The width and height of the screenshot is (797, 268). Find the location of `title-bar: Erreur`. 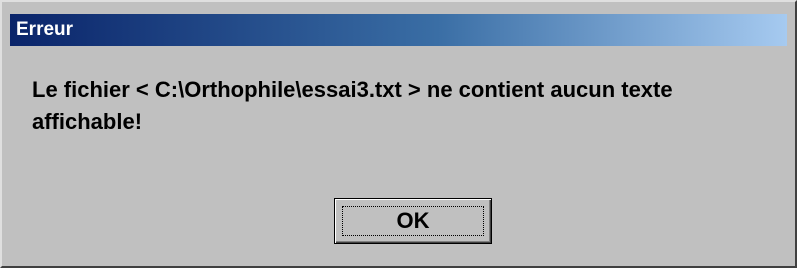

title-bar: Erreur is located at coordinates (398, 30).